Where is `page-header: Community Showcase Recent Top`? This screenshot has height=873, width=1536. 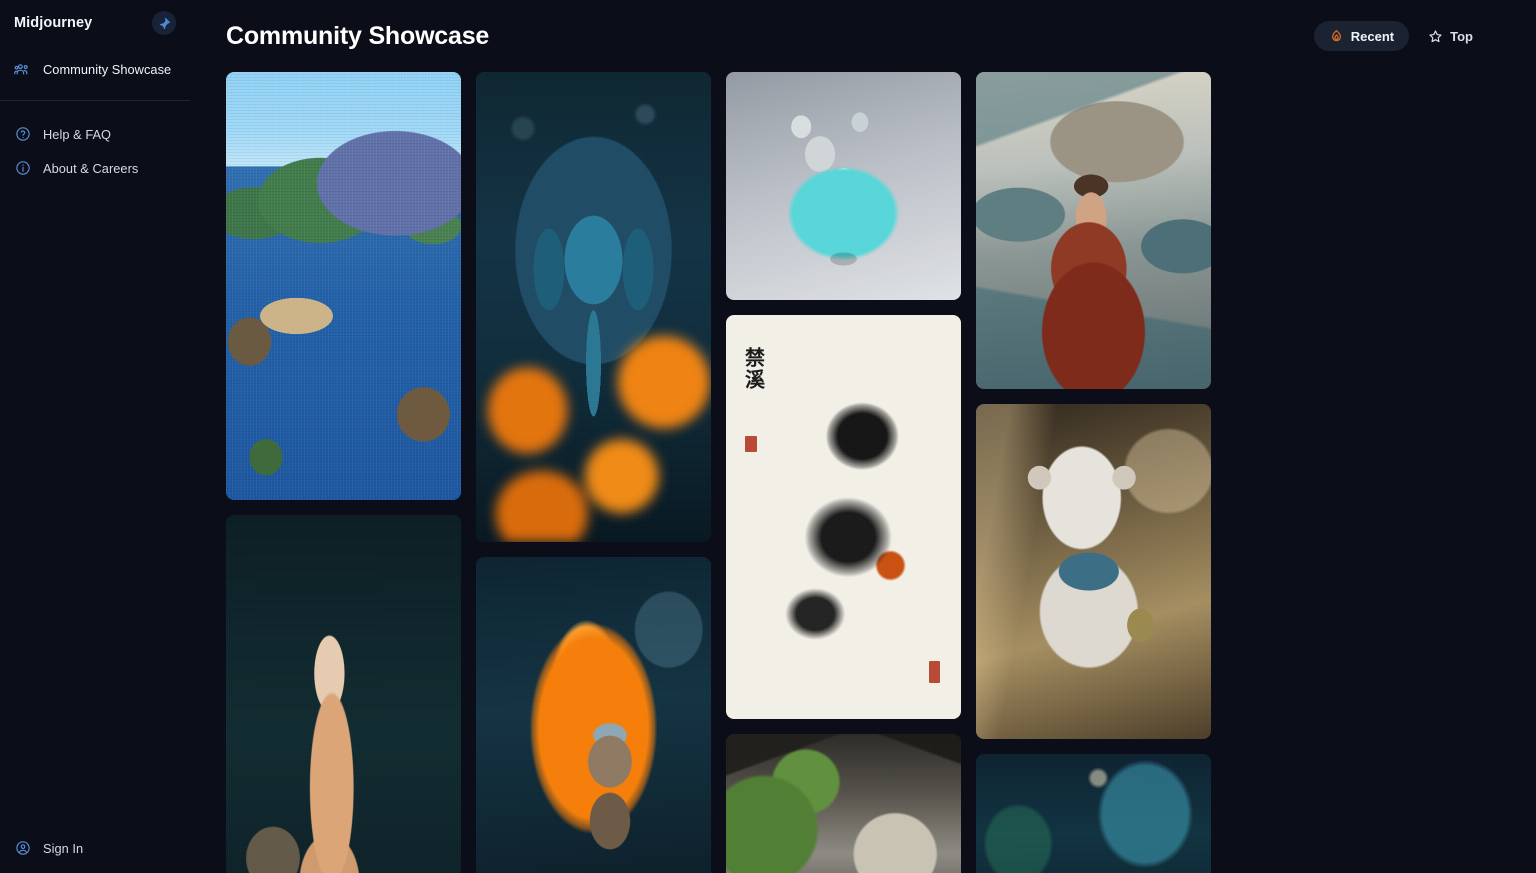 page-header: Community Showcase Recent Top is located at coordinates (851, 36).